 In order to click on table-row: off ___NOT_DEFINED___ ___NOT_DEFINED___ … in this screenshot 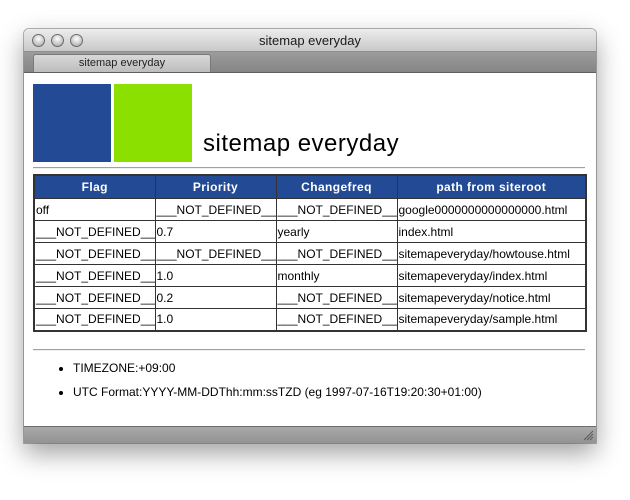, I will do `click(310, 209)`.